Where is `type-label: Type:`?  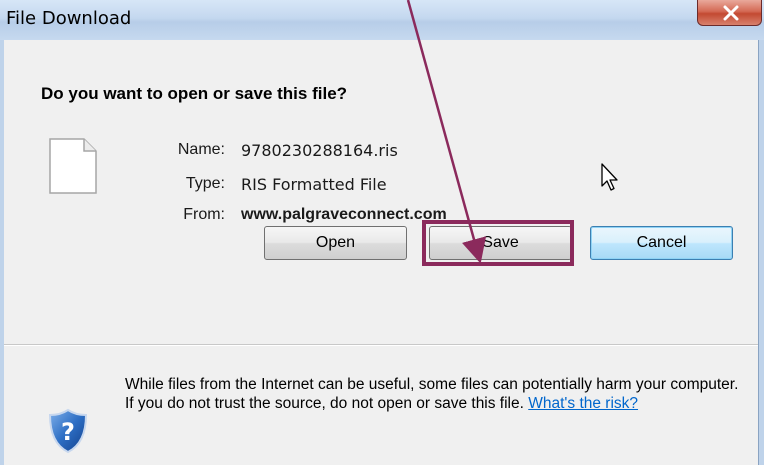
type-label: Type: is located at coordinates (205, 183).